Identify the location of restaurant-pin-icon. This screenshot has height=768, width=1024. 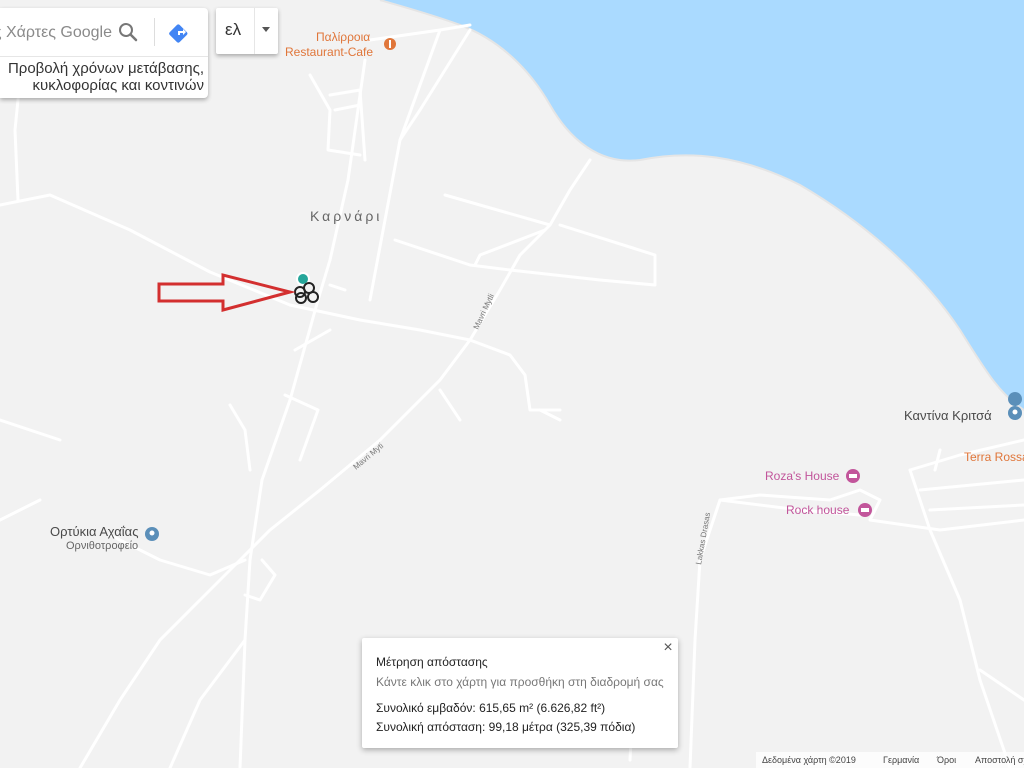
(390, 44).